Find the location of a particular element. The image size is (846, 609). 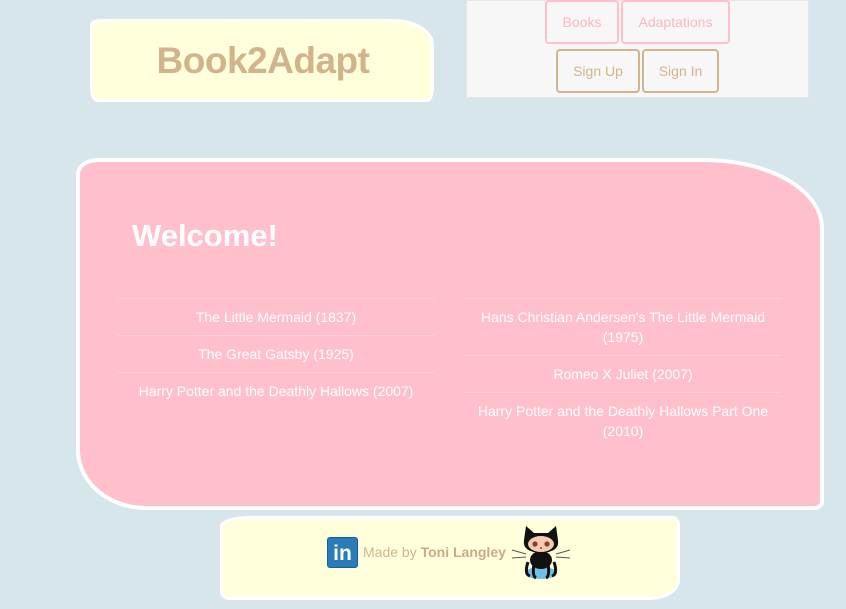

adaptations-button: Adaptations is located at coordinates (675, 22).